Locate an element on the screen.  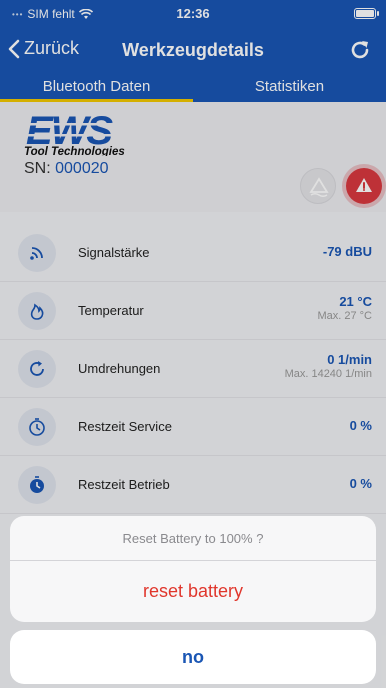
serial-number: SN: 000020 is located at coordinates (66, 169).